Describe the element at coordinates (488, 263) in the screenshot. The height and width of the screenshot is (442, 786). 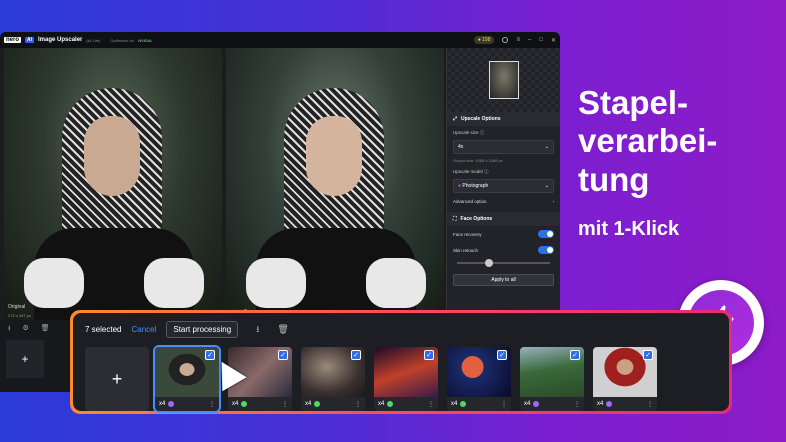
I see `slider-knob` at that location.